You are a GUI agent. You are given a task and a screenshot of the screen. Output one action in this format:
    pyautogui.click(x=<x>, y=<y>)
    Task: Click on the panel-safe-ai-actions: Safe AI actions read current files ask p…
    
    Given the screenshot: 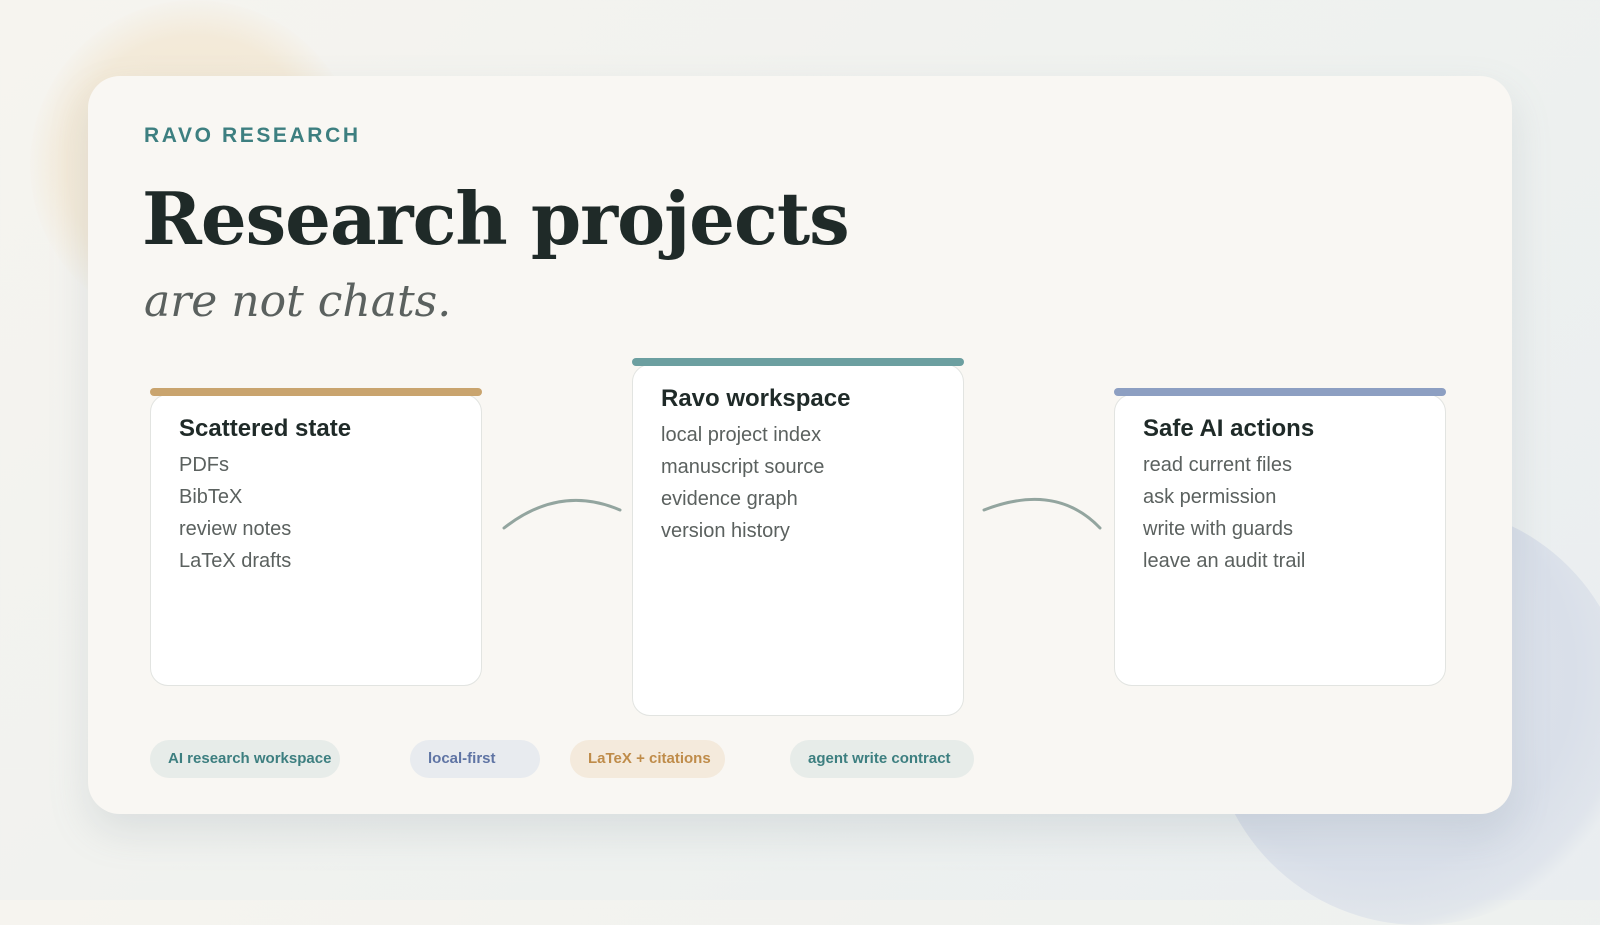 What is the action you would take?
    pyautogui.click(x=1280, y=537)
    